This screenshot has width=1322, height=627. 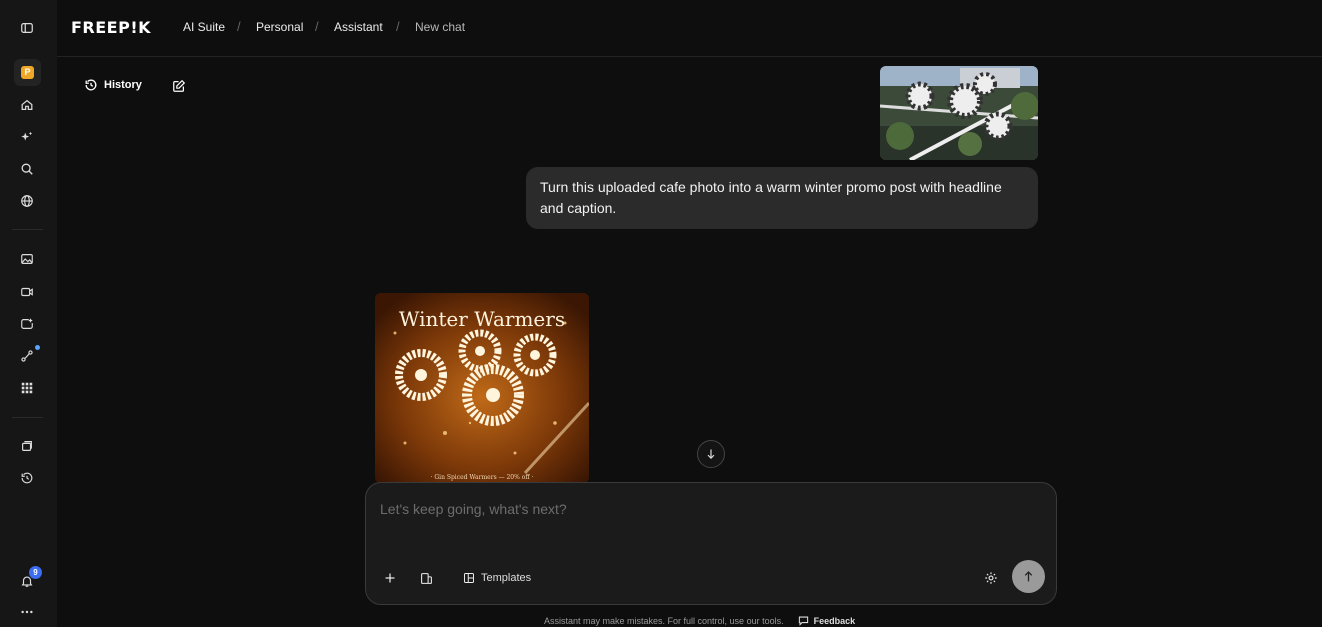 I want to click on breadcrumb-ai-suite: AI Suite, so click(x=204, y=27).